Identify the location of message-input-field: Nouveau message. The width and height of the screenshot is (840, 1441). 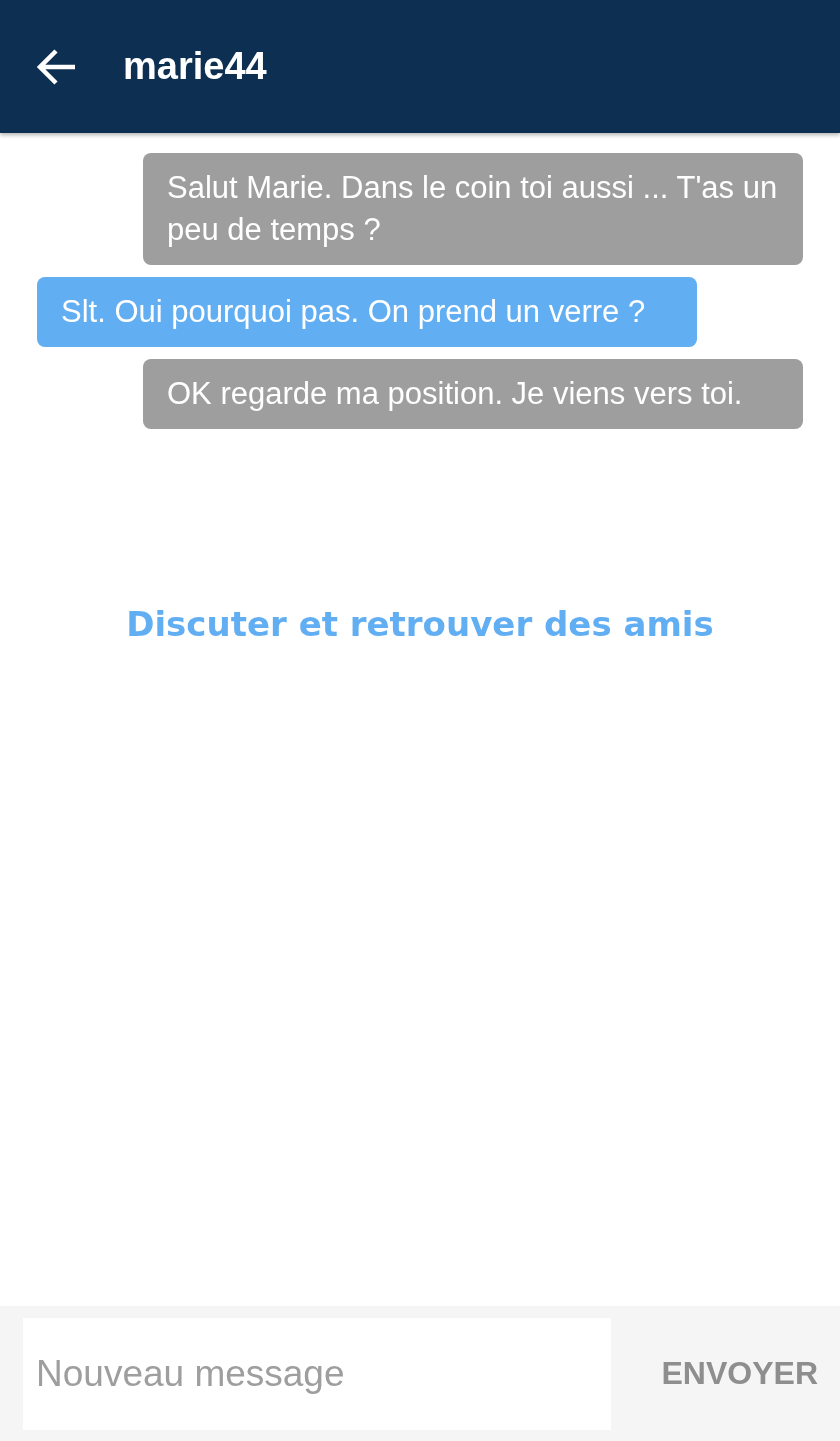
(317, 1373).